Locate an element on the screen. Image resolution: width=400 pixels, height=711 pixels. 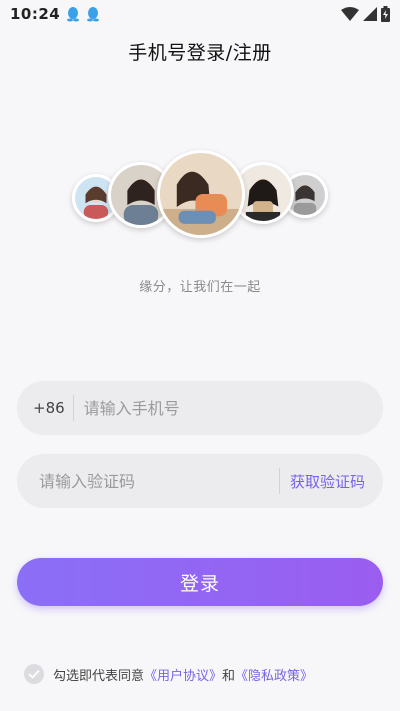
agreement-and: 和 is located at coordinates (229, 676).